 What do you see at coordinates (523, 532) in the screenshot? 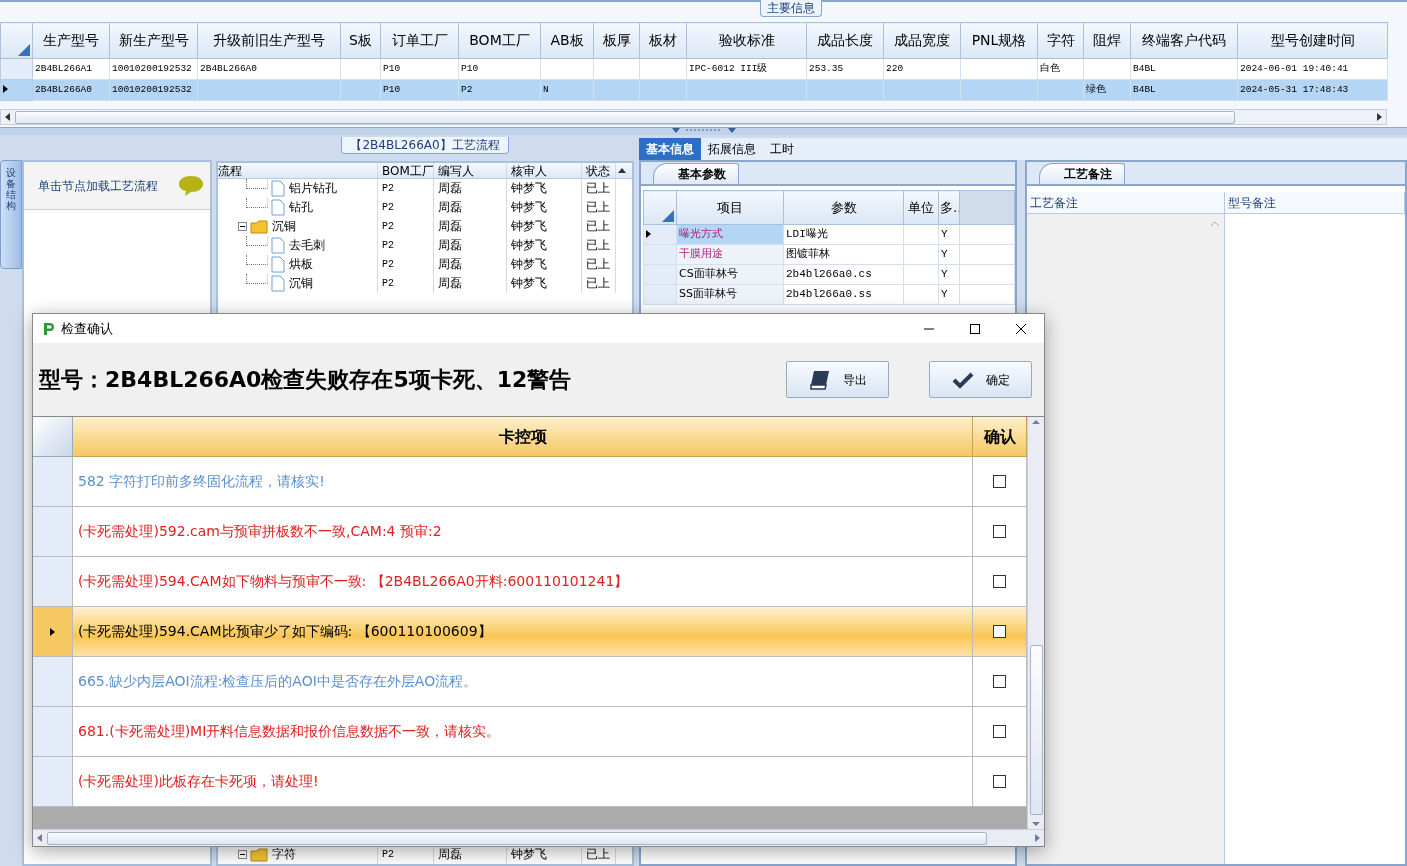
I see `check-item-text: (卡死需处理)592.cam与预审拼板数不一致,CAM:4 预审:2` at bounding box center [523, 532].